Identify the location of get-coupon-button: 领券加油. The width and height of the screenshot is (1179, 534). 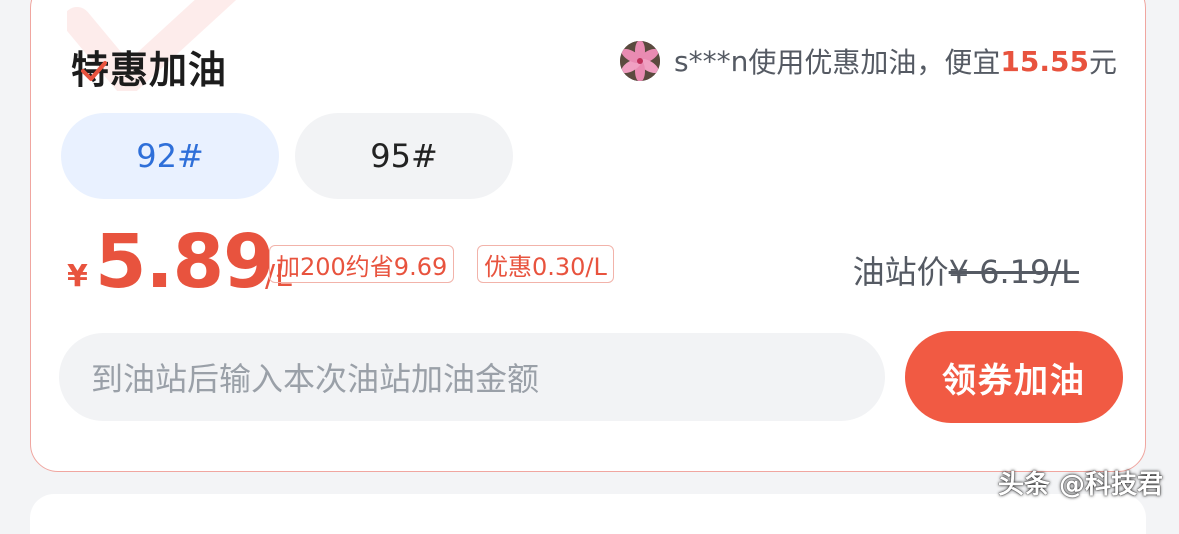
(1014, 377).